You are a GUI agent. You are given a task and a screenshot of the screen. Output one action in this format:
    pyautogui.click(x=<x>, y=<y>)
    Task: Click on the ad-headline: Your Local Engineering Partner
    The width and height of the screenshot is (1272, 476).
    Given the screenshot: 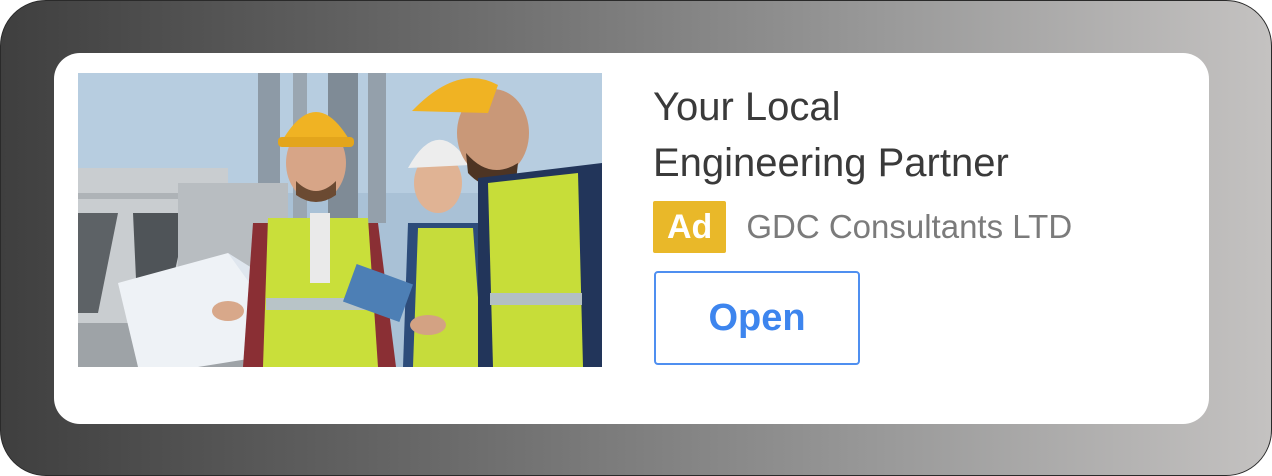 What is the action you would take?
    pyautogui.click(x=913, y=135)
    